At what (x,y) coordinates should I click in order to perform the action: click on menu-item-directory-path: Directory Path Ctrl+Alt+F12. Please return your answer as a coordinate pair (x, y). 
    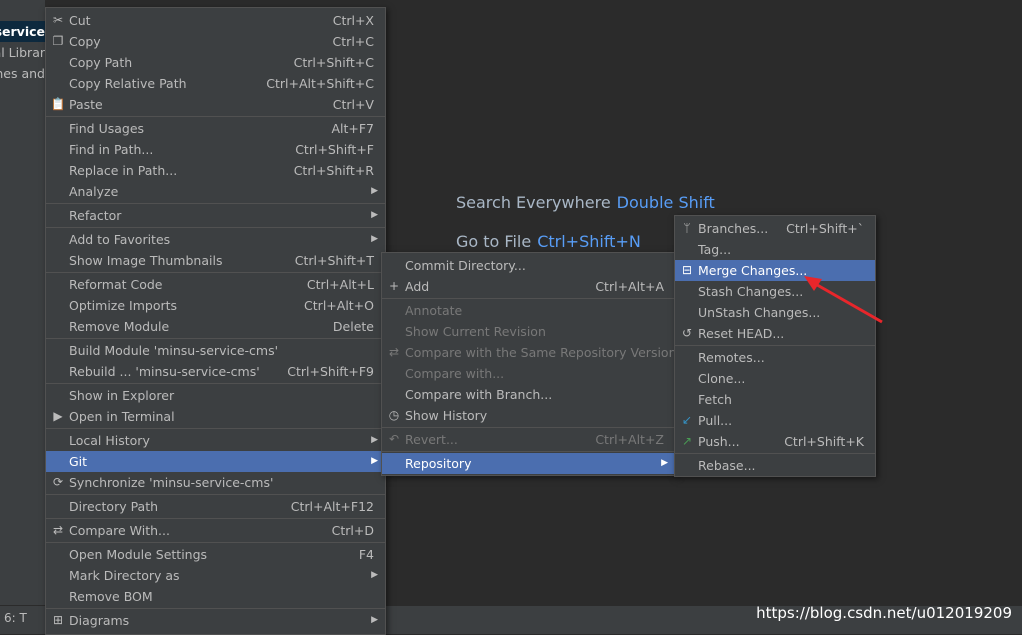
    Looking at the image, I should click on (215, 506).